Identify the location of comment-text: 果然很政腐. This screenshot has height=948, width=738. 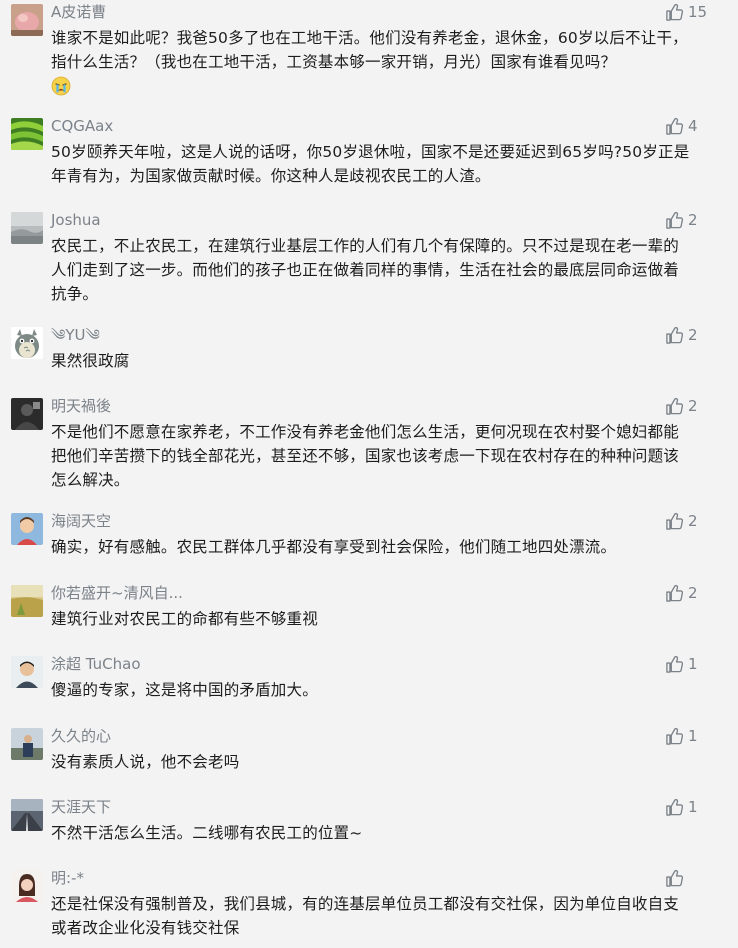
(90, 361).